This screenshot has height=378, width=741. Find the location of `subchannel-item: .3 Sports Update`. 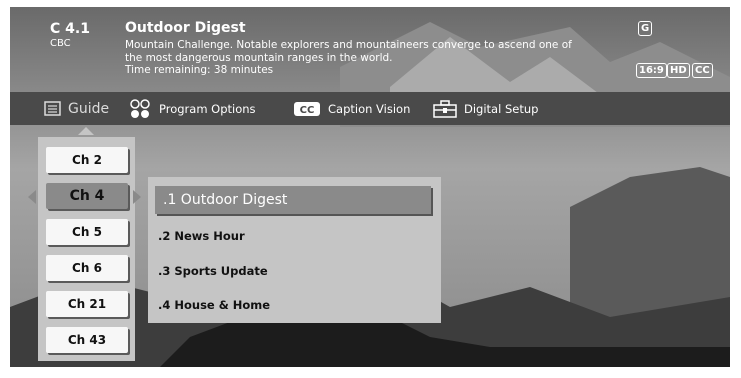

subchannel-item: .3 Sports Update is located at coordinates (213, 271).